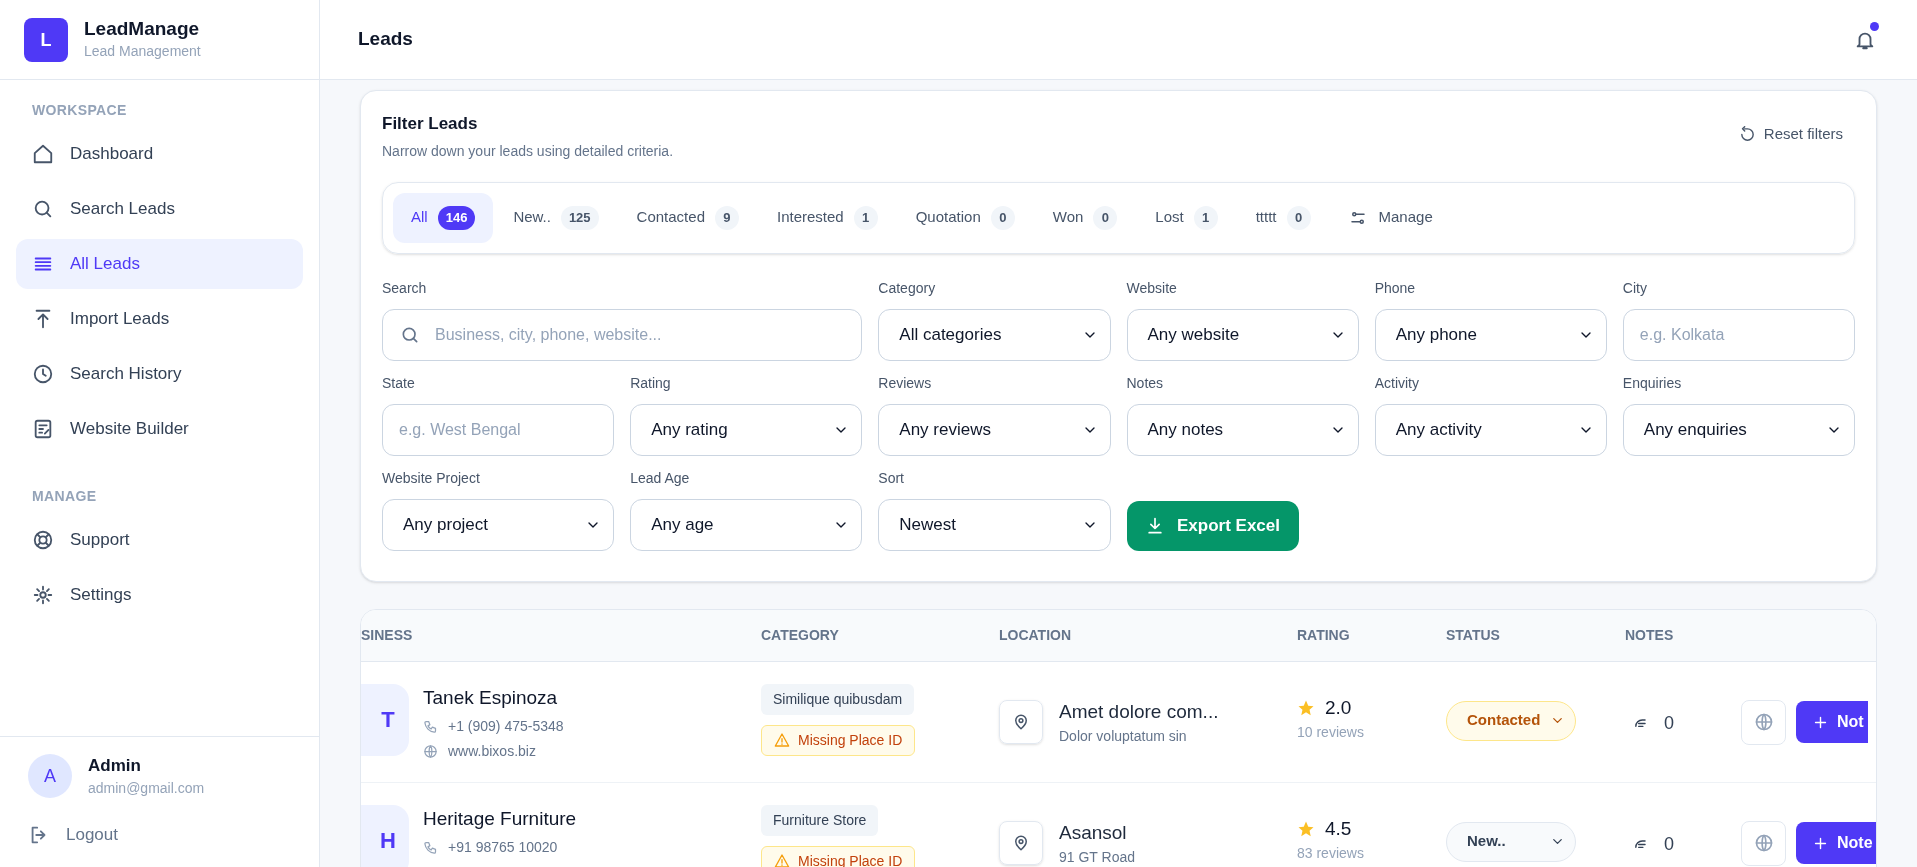  What do you see at coordinates (994, 334) in the screenshot?
I see `dropdown: All categories` at bounding box center [994, 334].